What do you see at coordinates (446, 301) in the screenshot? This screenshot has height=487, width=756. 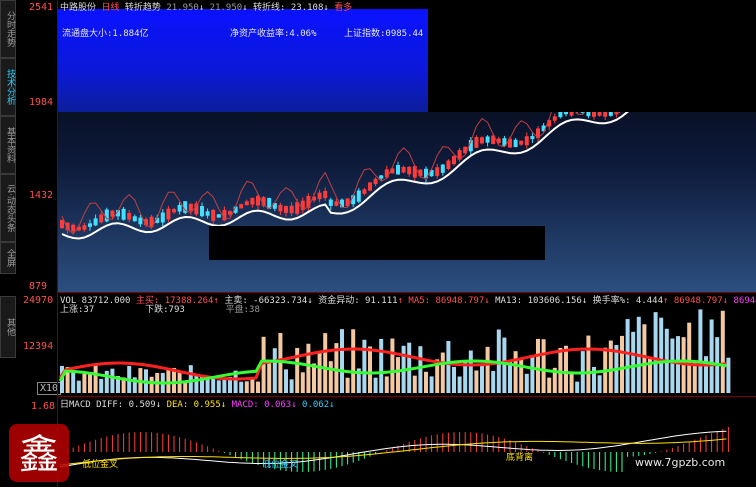 I see `ma5-value: MA5: 86948.797` at bounding box center [446, 301].